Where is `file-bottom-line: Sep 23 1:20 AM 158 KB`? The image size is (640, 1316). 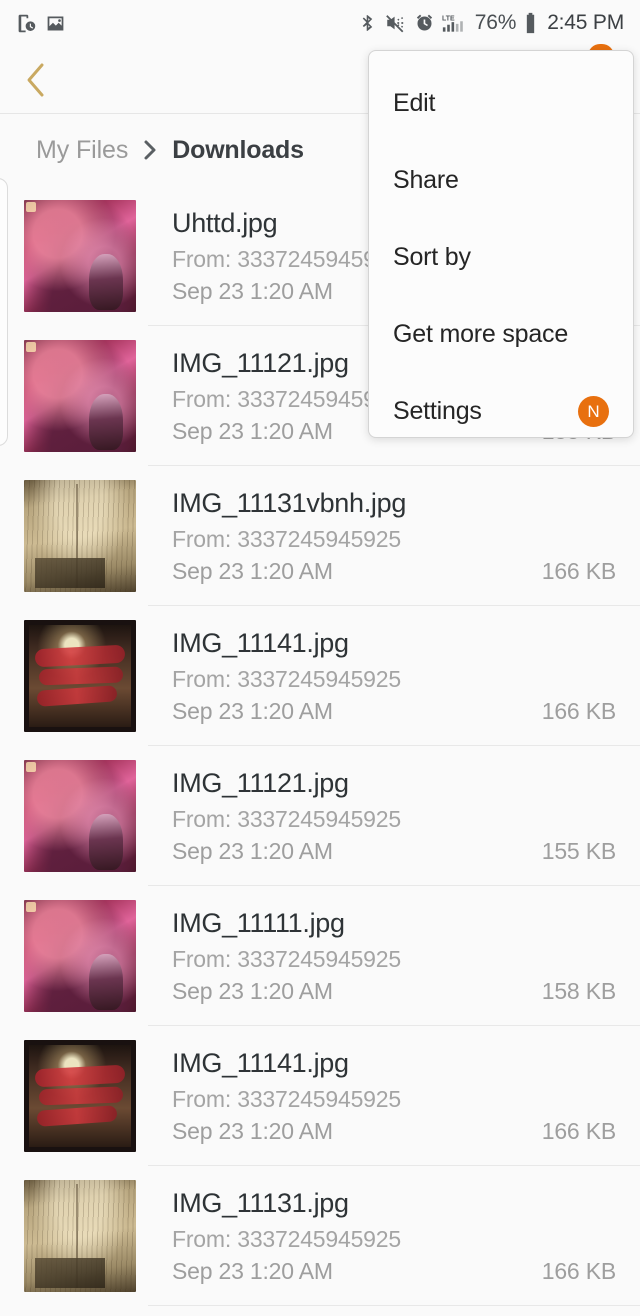 file-bottom-line: Sep 23 1:20 AM 158 KB is located at coordinates (394, 991).